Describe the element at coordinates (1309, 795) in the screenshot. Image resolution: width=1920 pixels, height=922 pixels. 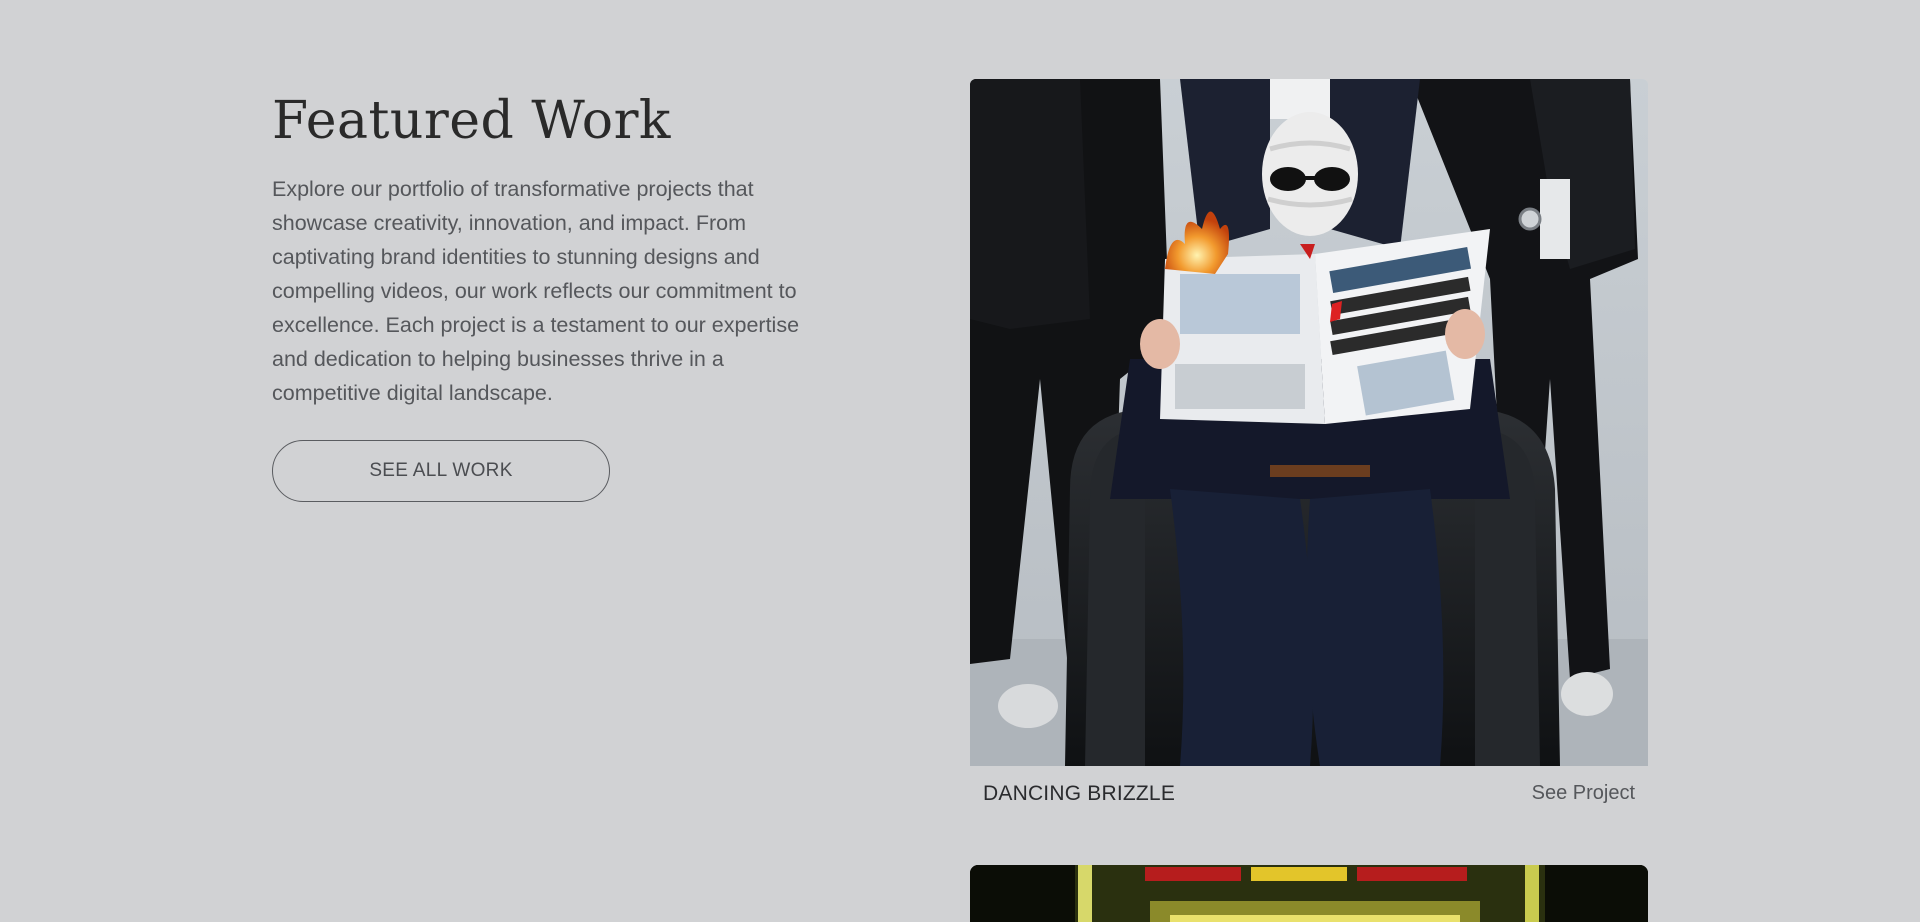
I see `project-card-footer: DANCING BRIZZLE See Project` at that location.